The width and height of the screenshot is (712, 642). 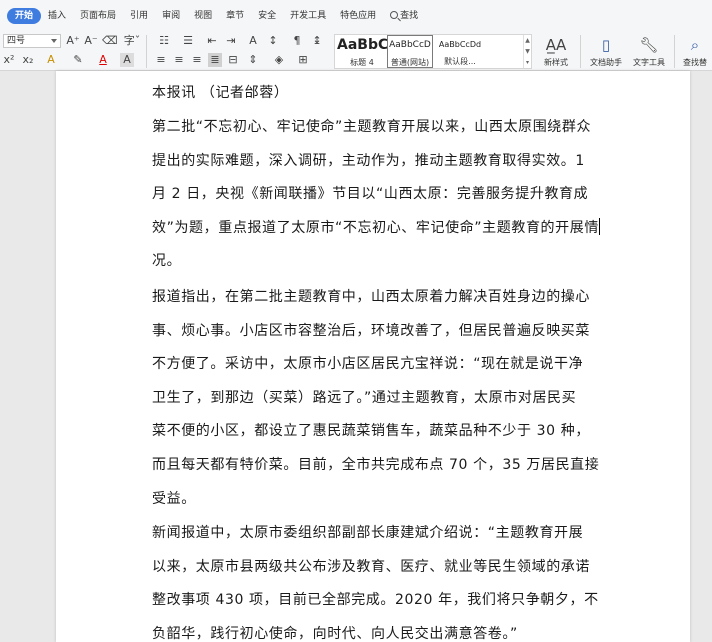 I want to click on text-line: 整改事项 430 项，目前已全部完成。2020 年，我们将只争朝夕，不, so click(x=375, y=600).